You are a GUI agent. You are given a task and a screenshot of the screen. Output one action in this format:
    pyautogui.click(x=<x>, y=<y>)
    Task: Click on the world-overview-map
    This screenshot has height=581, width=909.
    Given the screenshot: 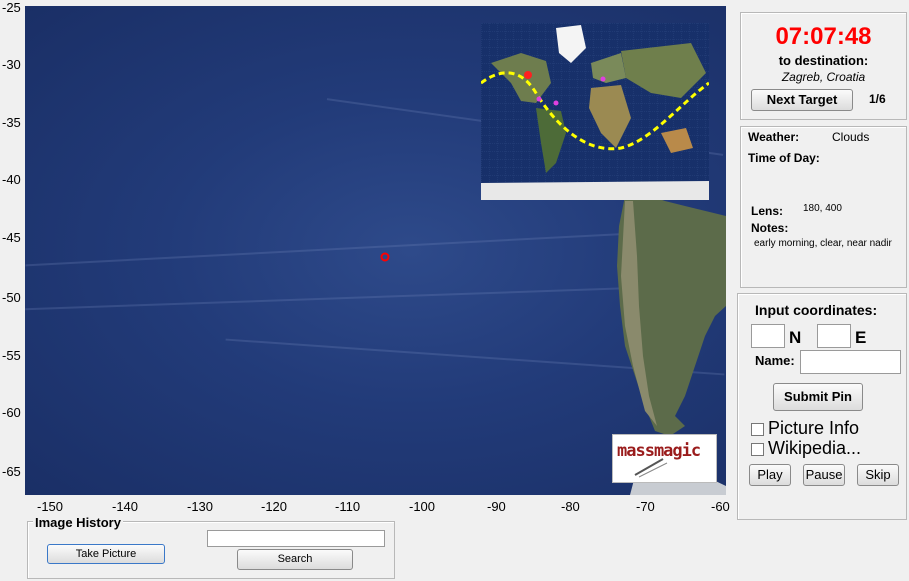 What is the action you would take?
    pyautogui.click(x=595, y=111)
    